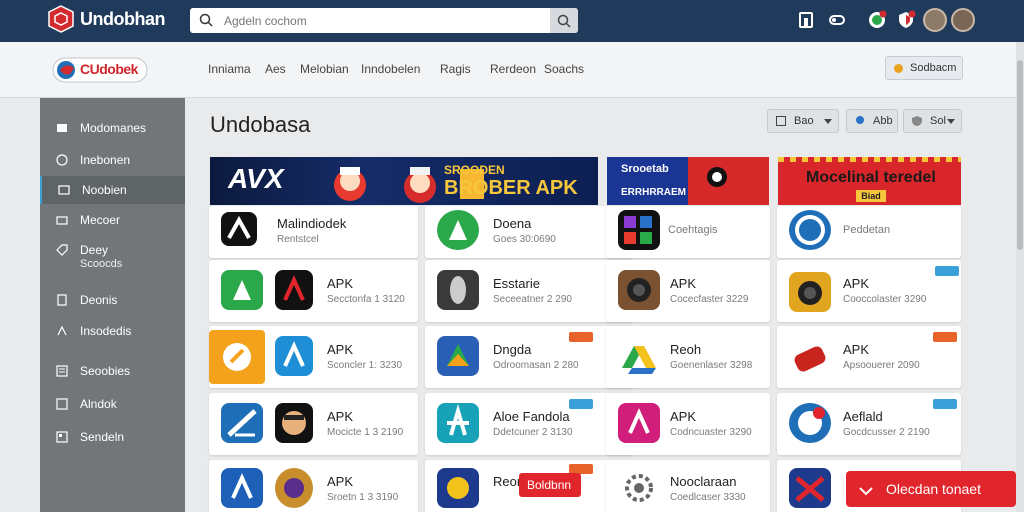 This screenshot has width=1024, height=512. What do you see at coordinates (122, 19) in the screenshot?
I see `brand-name: Undobhan` at bounding box center [122, 19].